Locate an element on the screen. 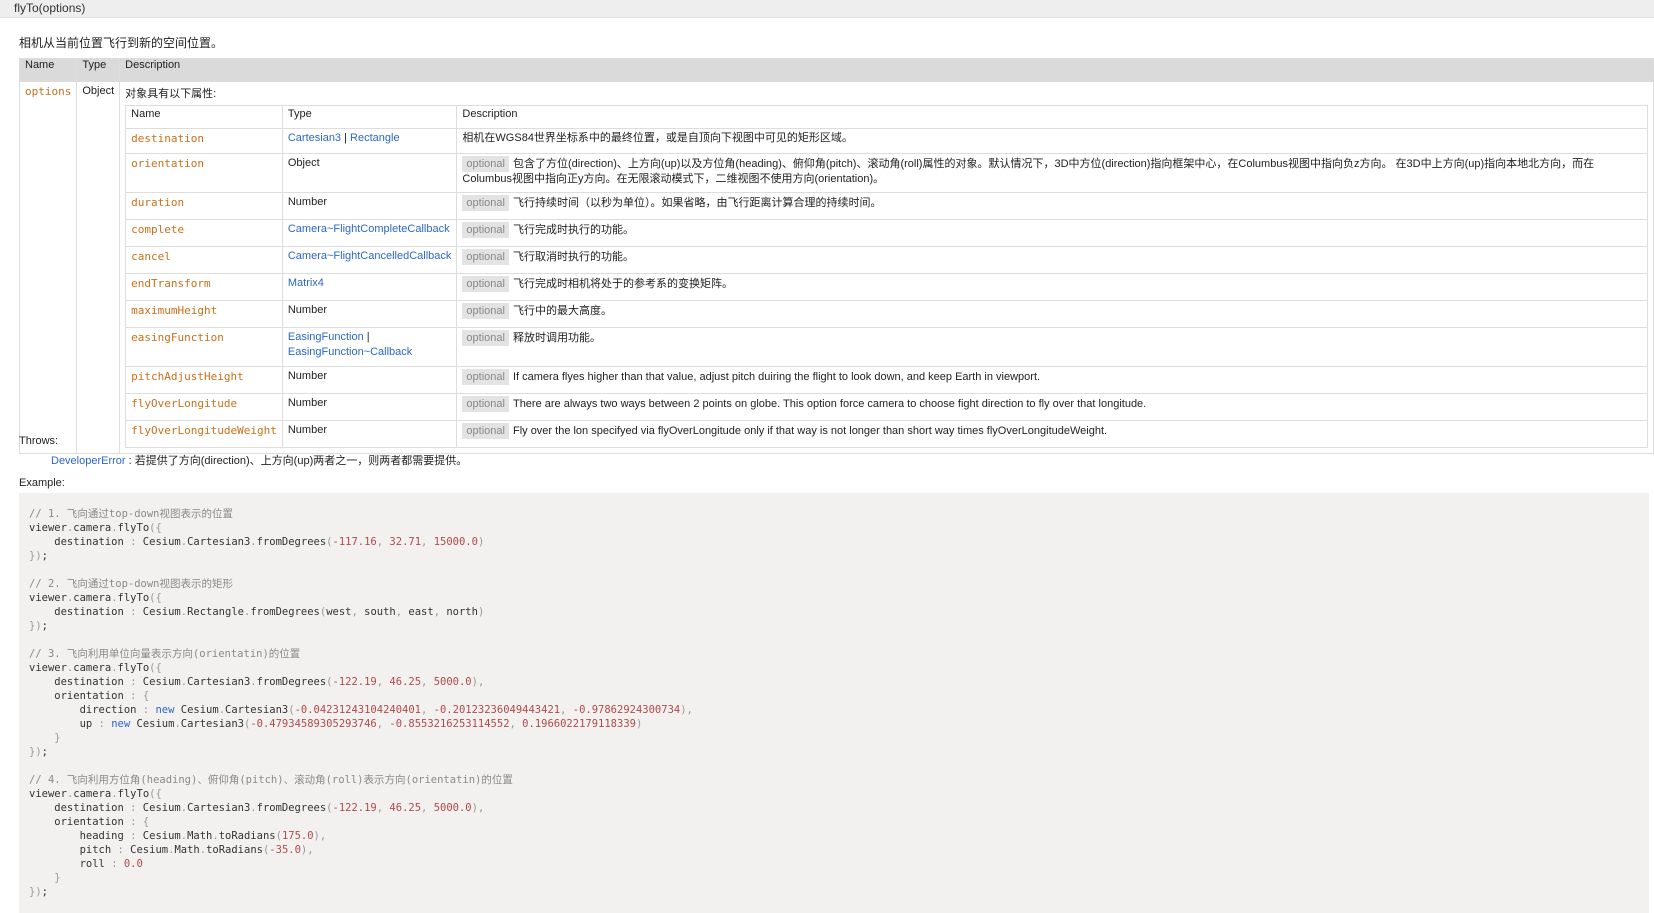 This screenshot has width=1654, height=913. property-type-cell: Camera~FlightCompleteCallback is located at coordinates (369, 233).